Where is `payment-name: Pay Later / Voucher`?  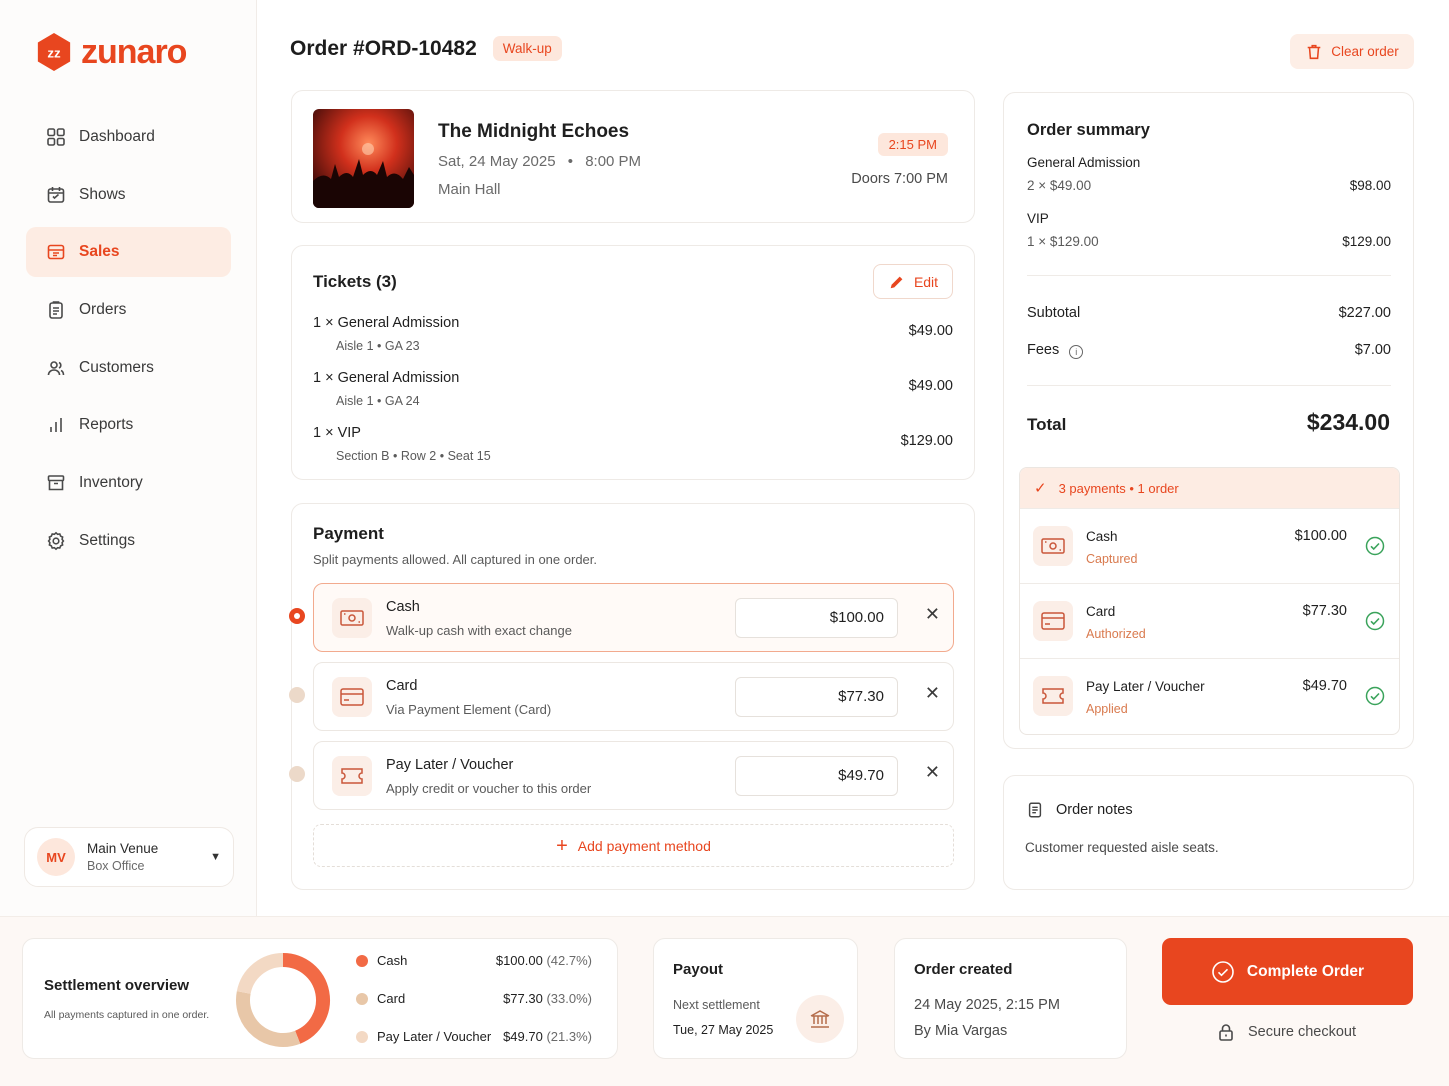 payment-name: Pay Later / Voucher is located at coordinates (450, 765).